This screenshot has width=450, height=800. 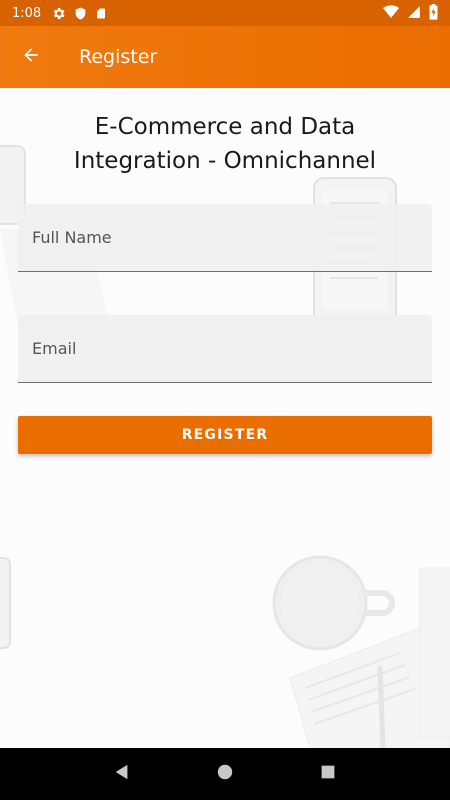 What do you see at coordinates (101, 13) in the screenshot?
I see `sd-card-icon` at bounding box center [101, 13].